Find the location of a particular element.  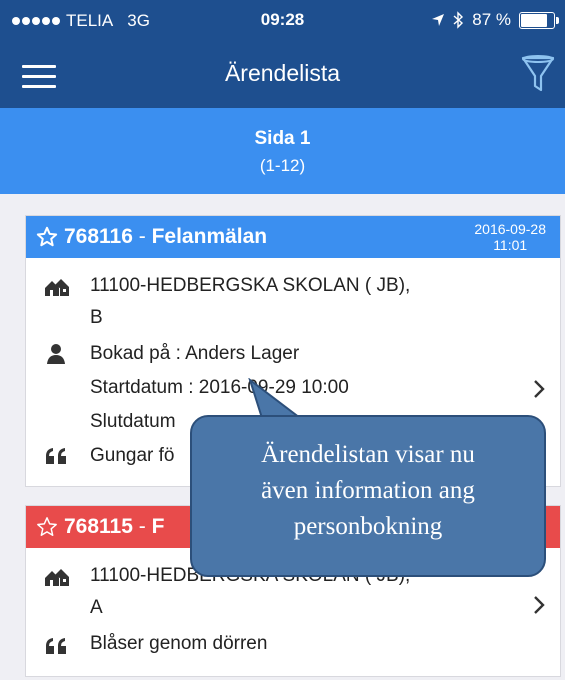

case-comment: Gungar fö is located at coordinates (132, 455).